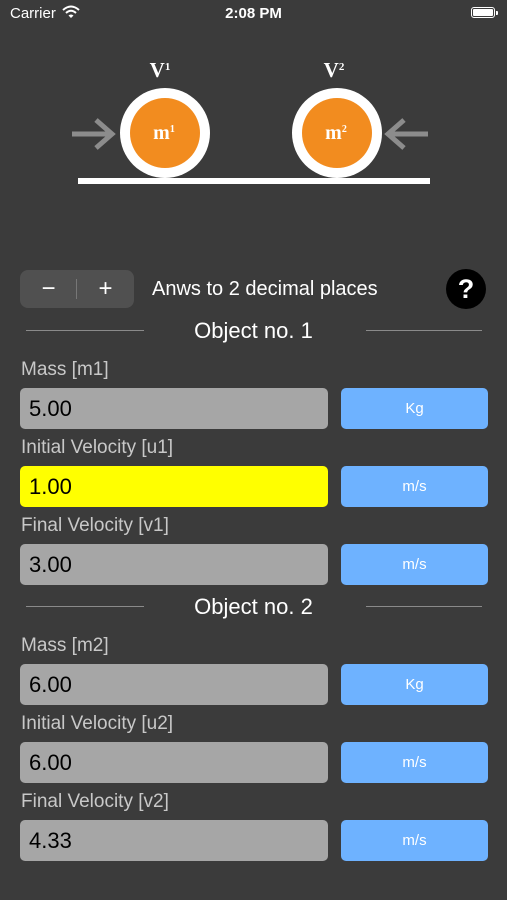  Describe the element at coordinates (165, 133) in the screenshot. I see `ball-m1: m1` at that location.